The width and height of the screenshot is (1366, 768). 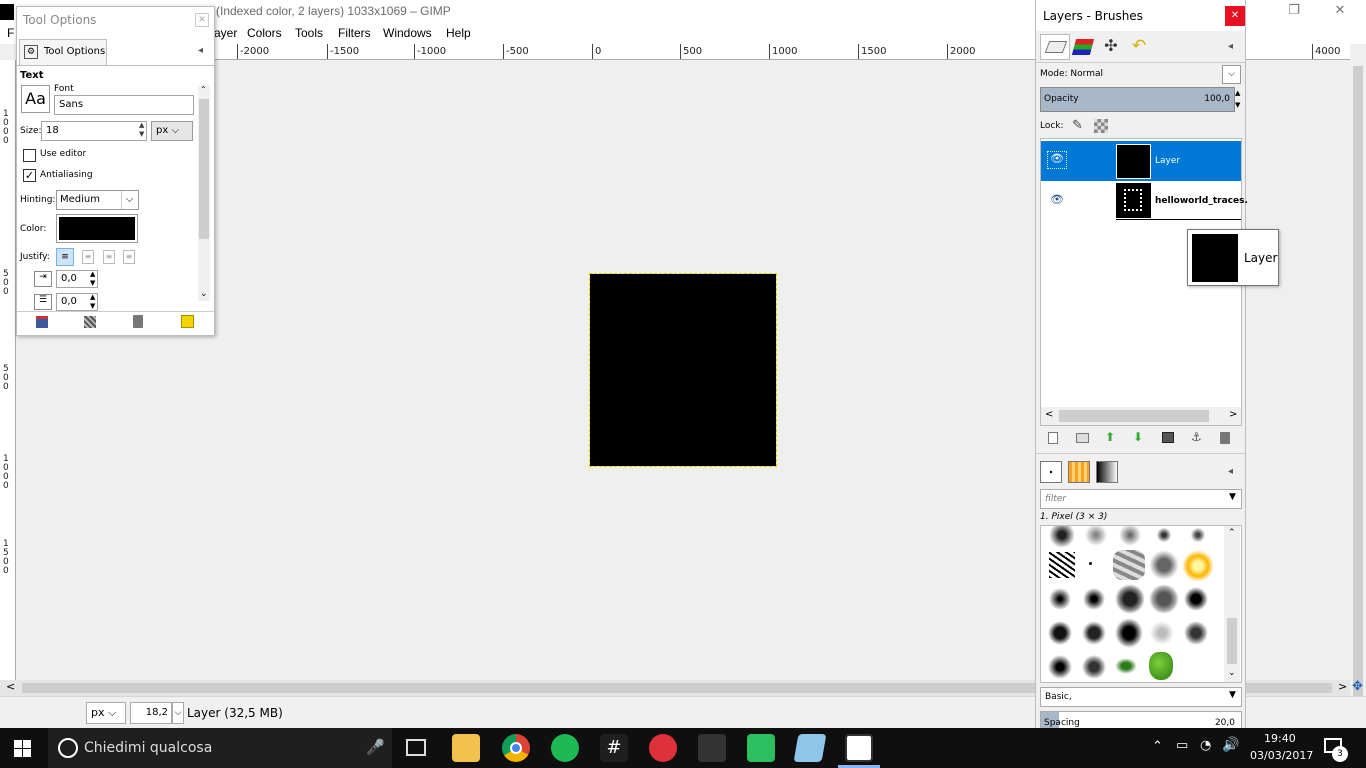 I want to click on navigate-icon: ✥, so click(x=1357, y=686).